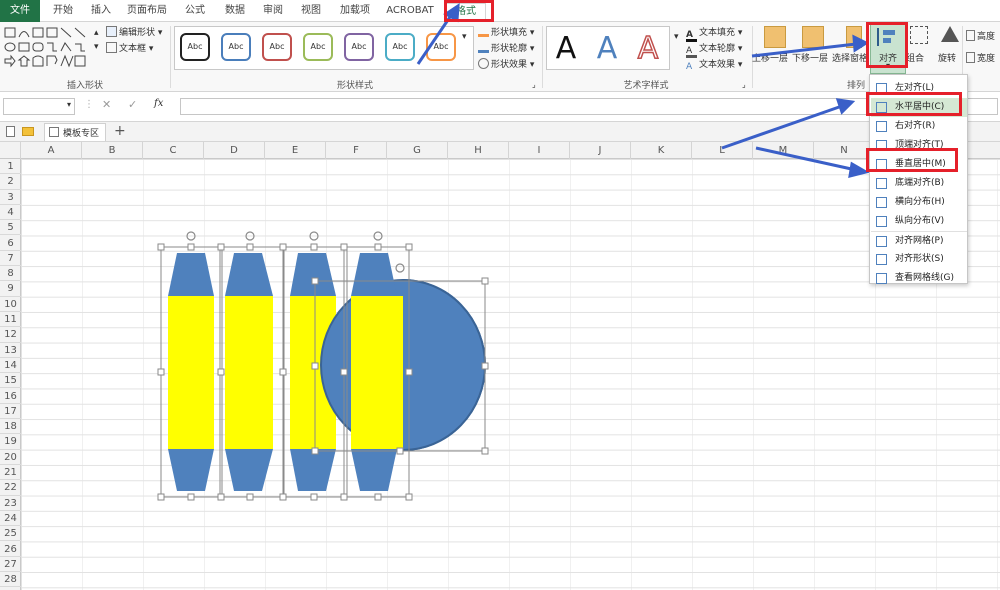  I want to click on text-outline-button: A 文本轮廓 ▾, so click(714, 50).